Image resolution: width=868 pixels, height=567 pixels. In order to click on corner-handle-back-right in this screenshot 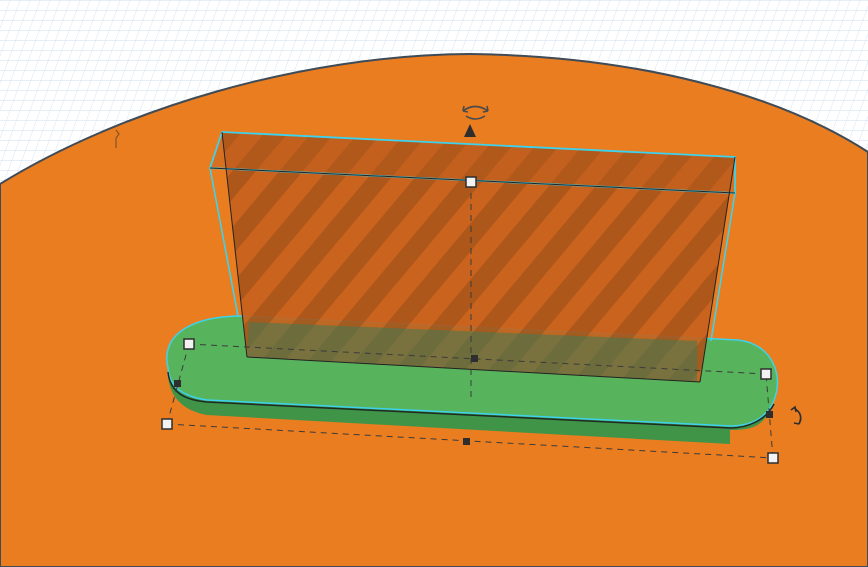, I will do `click(766, 374)`.